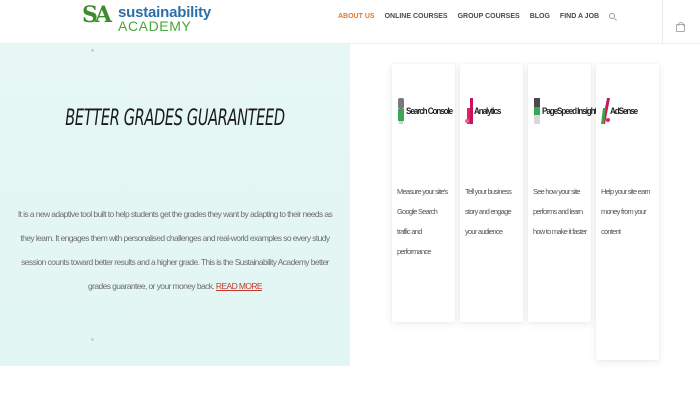  What do you see at coordinates (613, 17) in the screenshot?
I see `search-icon` at bounding box center [613, 17].